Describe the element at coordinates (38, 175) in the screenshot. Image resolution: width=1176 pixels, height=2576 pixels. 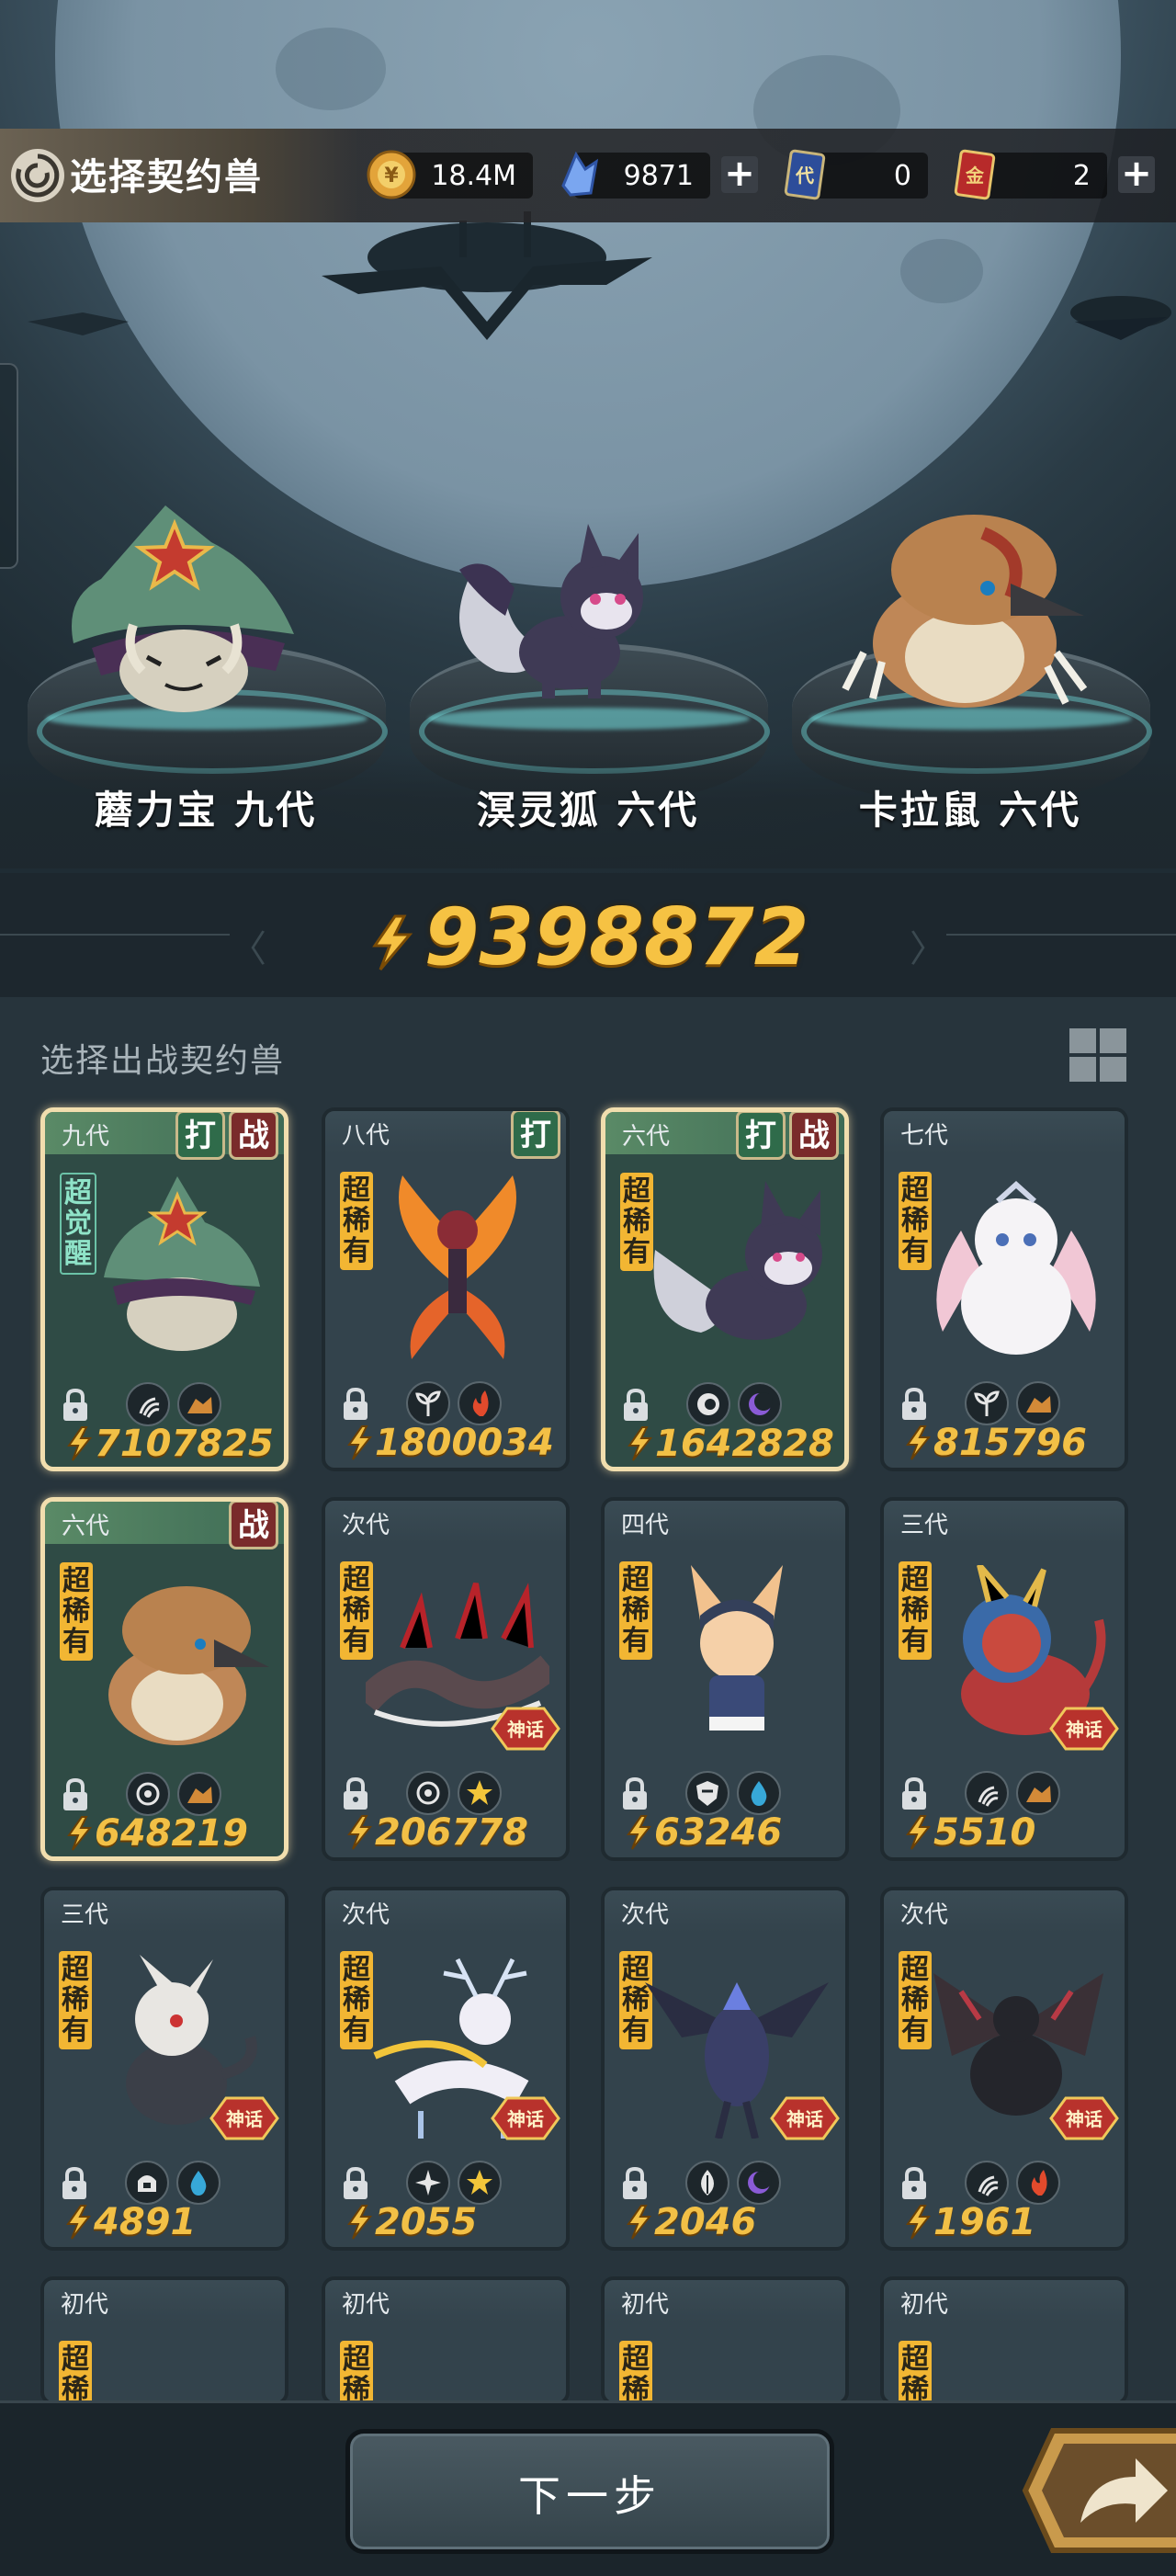
I see `swirl-icon` at that location.